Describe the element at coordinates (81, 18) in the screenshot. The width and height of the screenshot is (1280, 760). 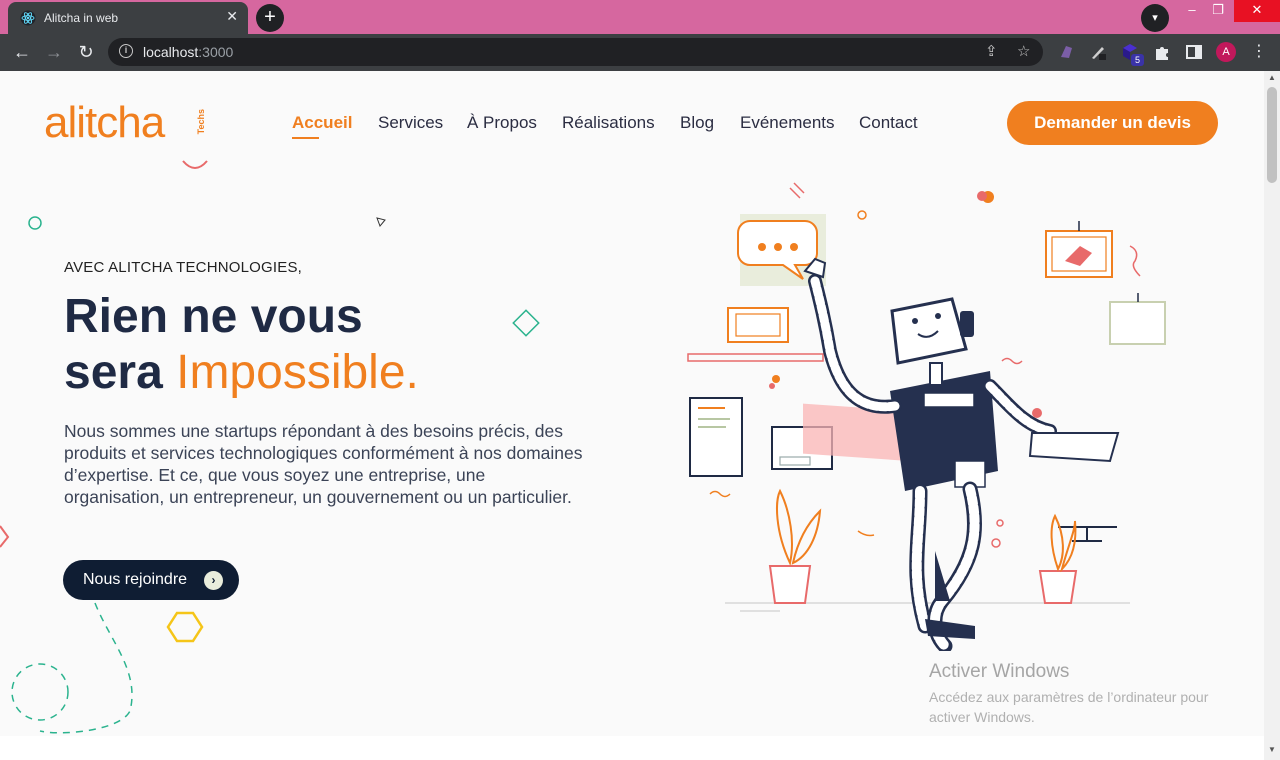
I see `tab-title: Alitcha in web` at that location.